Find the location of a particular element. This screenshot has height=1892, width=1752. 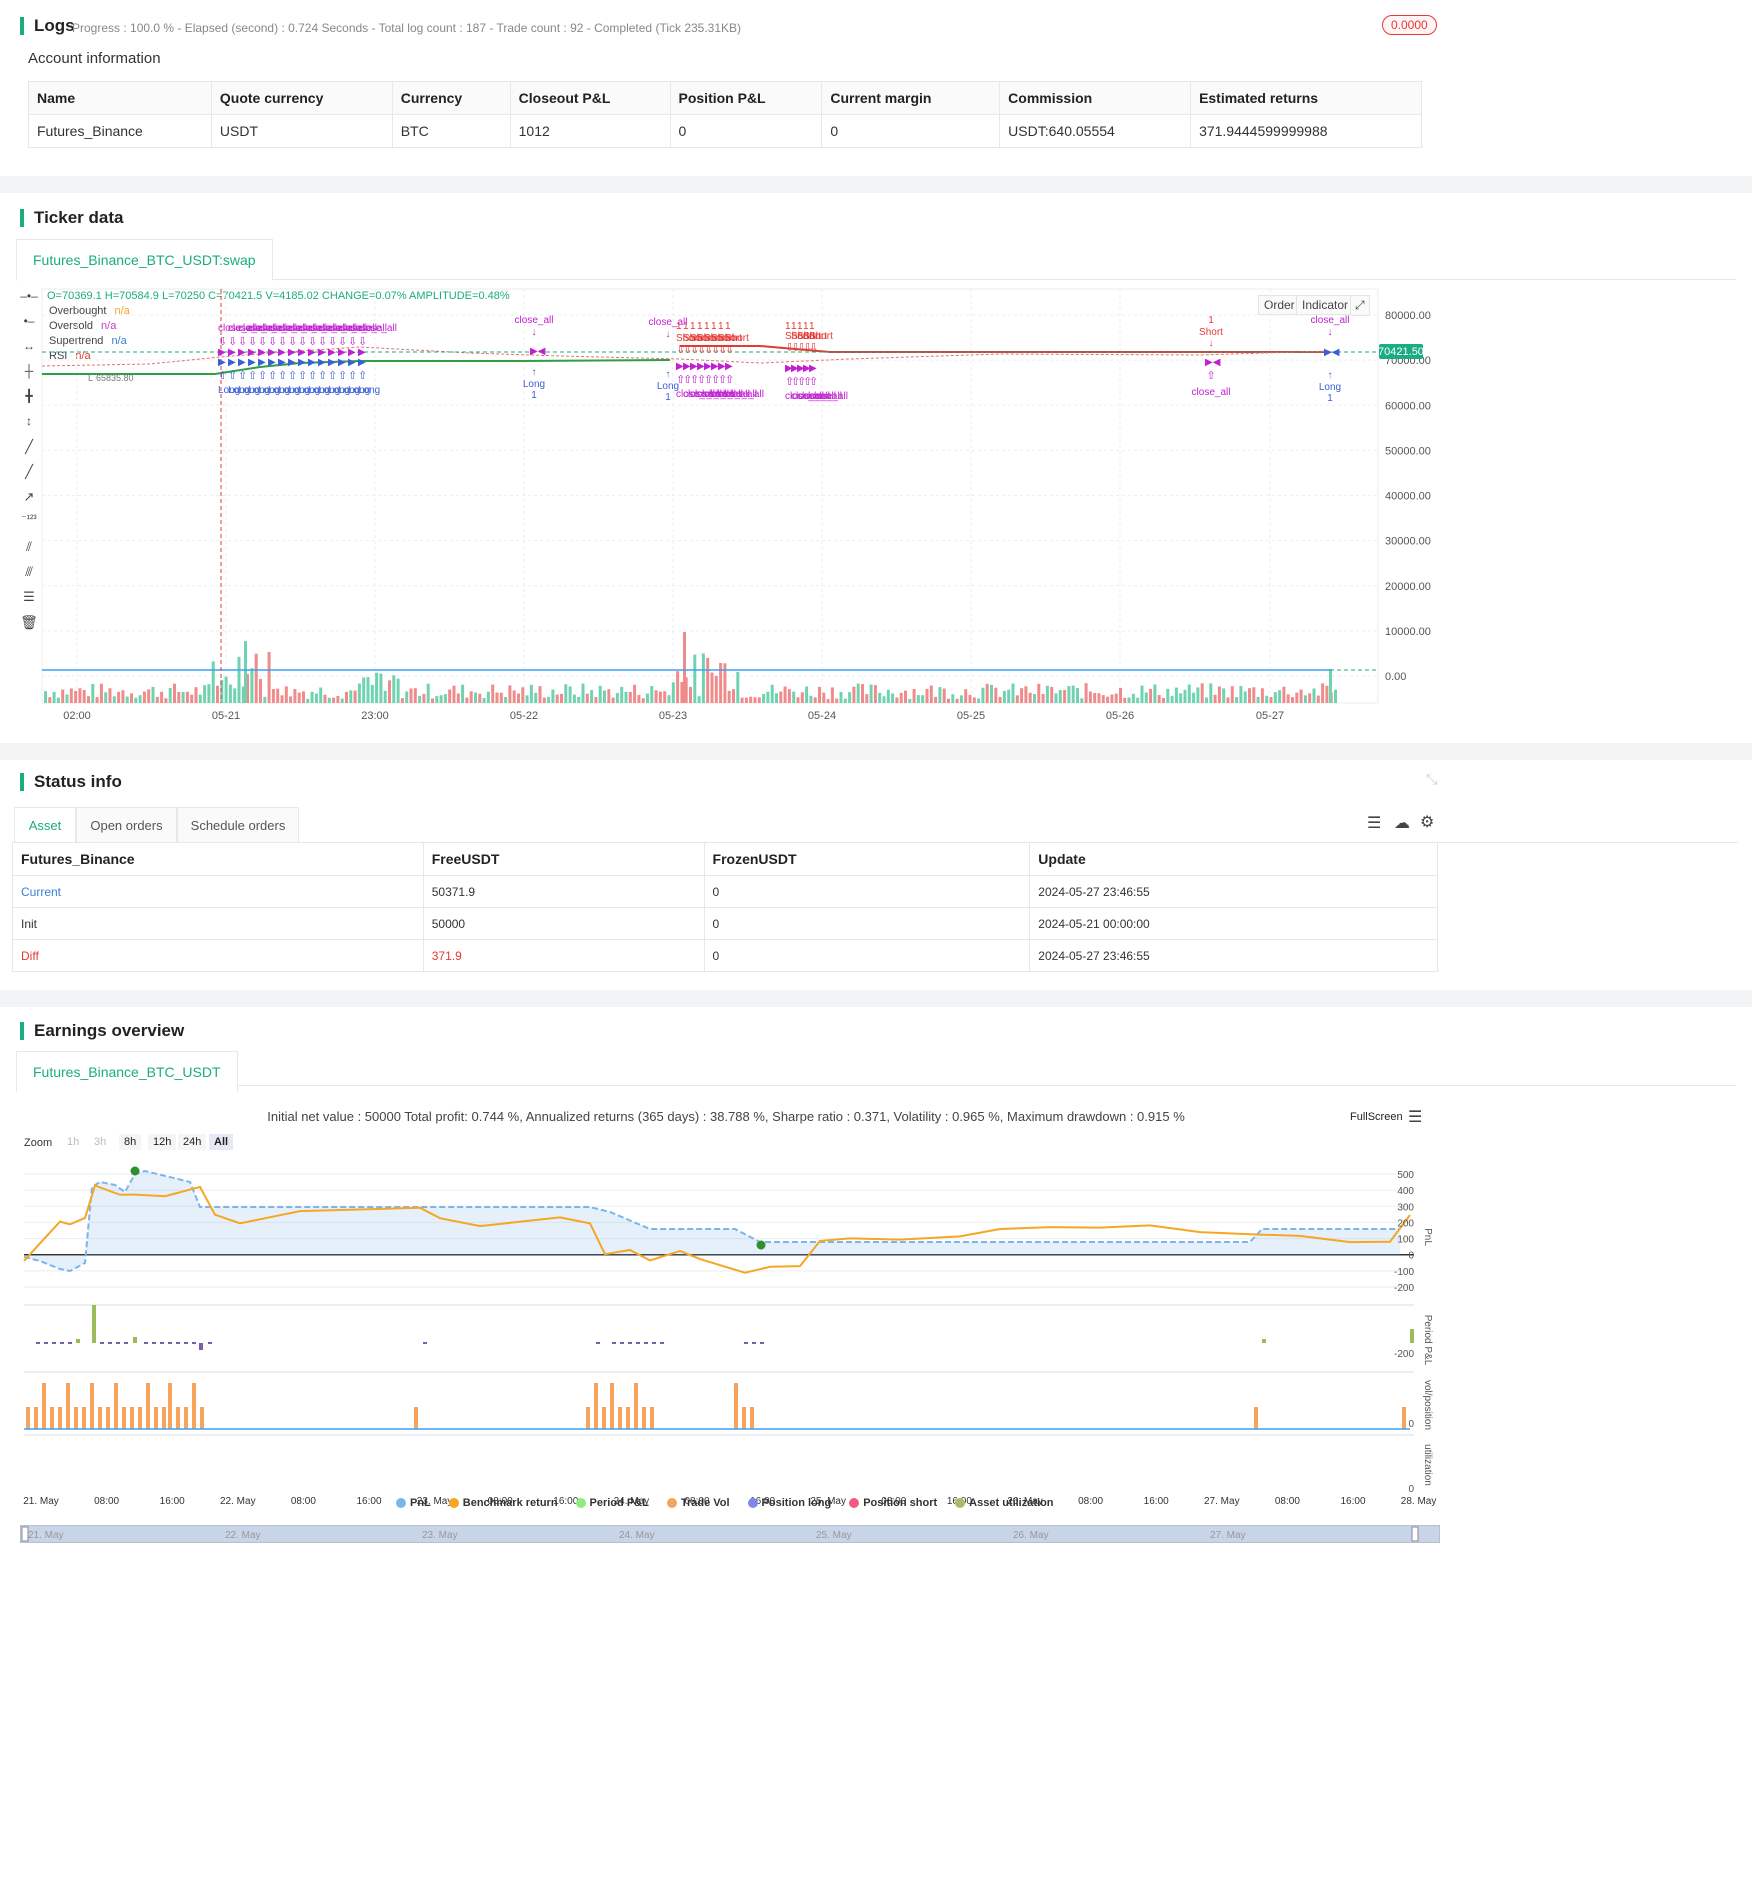

legend-item: Position long is located at coordinates (789, 1503).